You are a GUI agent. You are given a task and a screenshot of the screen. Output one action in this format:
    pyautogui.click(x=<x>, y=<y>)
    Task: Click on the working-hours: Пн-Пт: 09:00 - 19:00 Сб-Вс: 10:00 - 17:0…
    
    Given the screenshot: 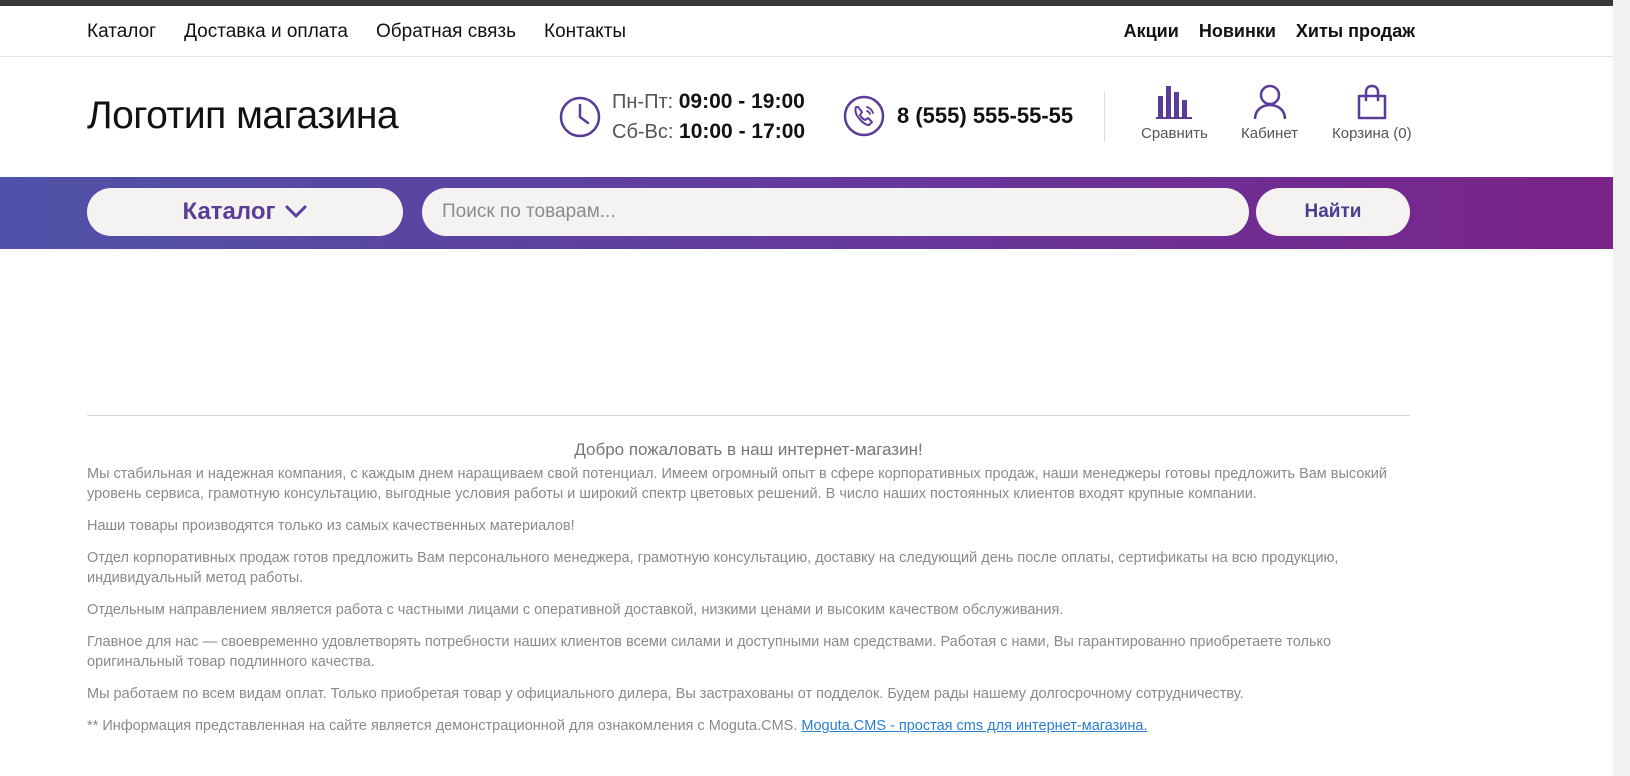 What is the action you would take?
    pyautogui.click(x=681, y=117)
    